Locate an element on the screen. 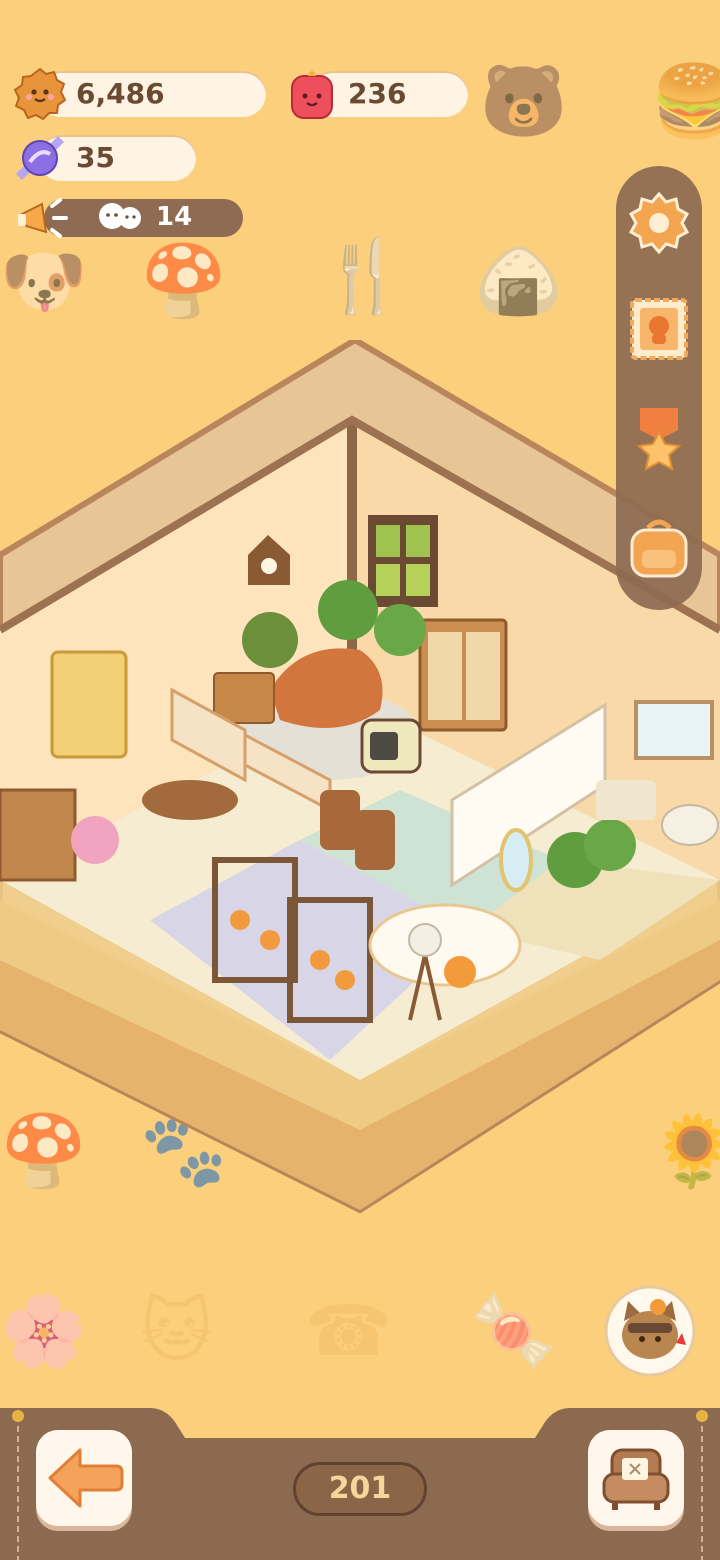 The width and height of the screenshot is (720, 1560). cat-helper-button is located at coordinates (650, 1331).